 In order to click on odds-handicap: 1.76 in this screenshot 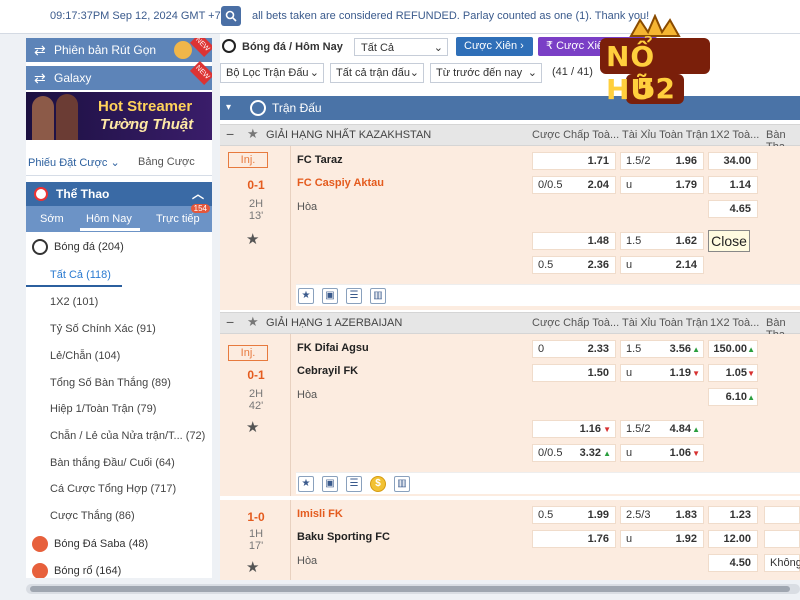, I will do `click(574, 539)`.